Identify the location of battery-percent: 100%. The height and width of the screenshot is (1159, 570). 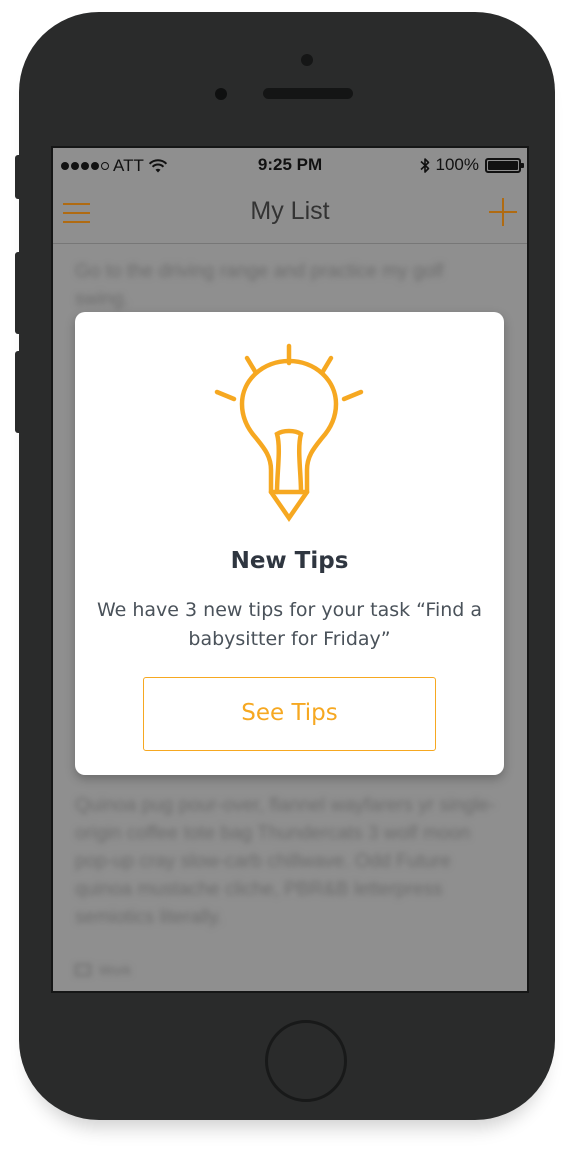
(457, 164).